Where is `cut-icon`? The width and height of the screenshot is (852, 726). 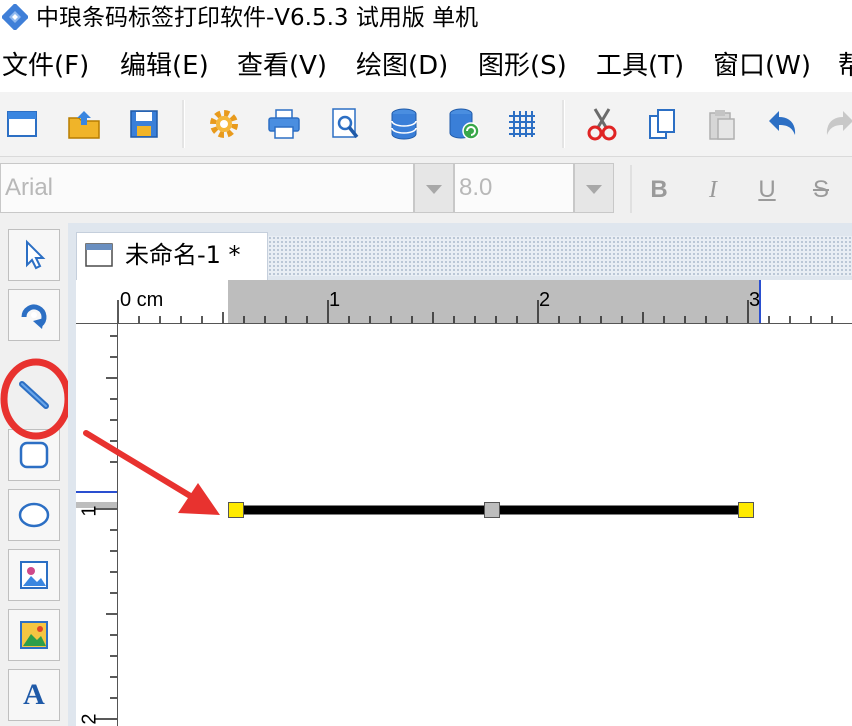 cut-icon is located at coordinates (602, 124).